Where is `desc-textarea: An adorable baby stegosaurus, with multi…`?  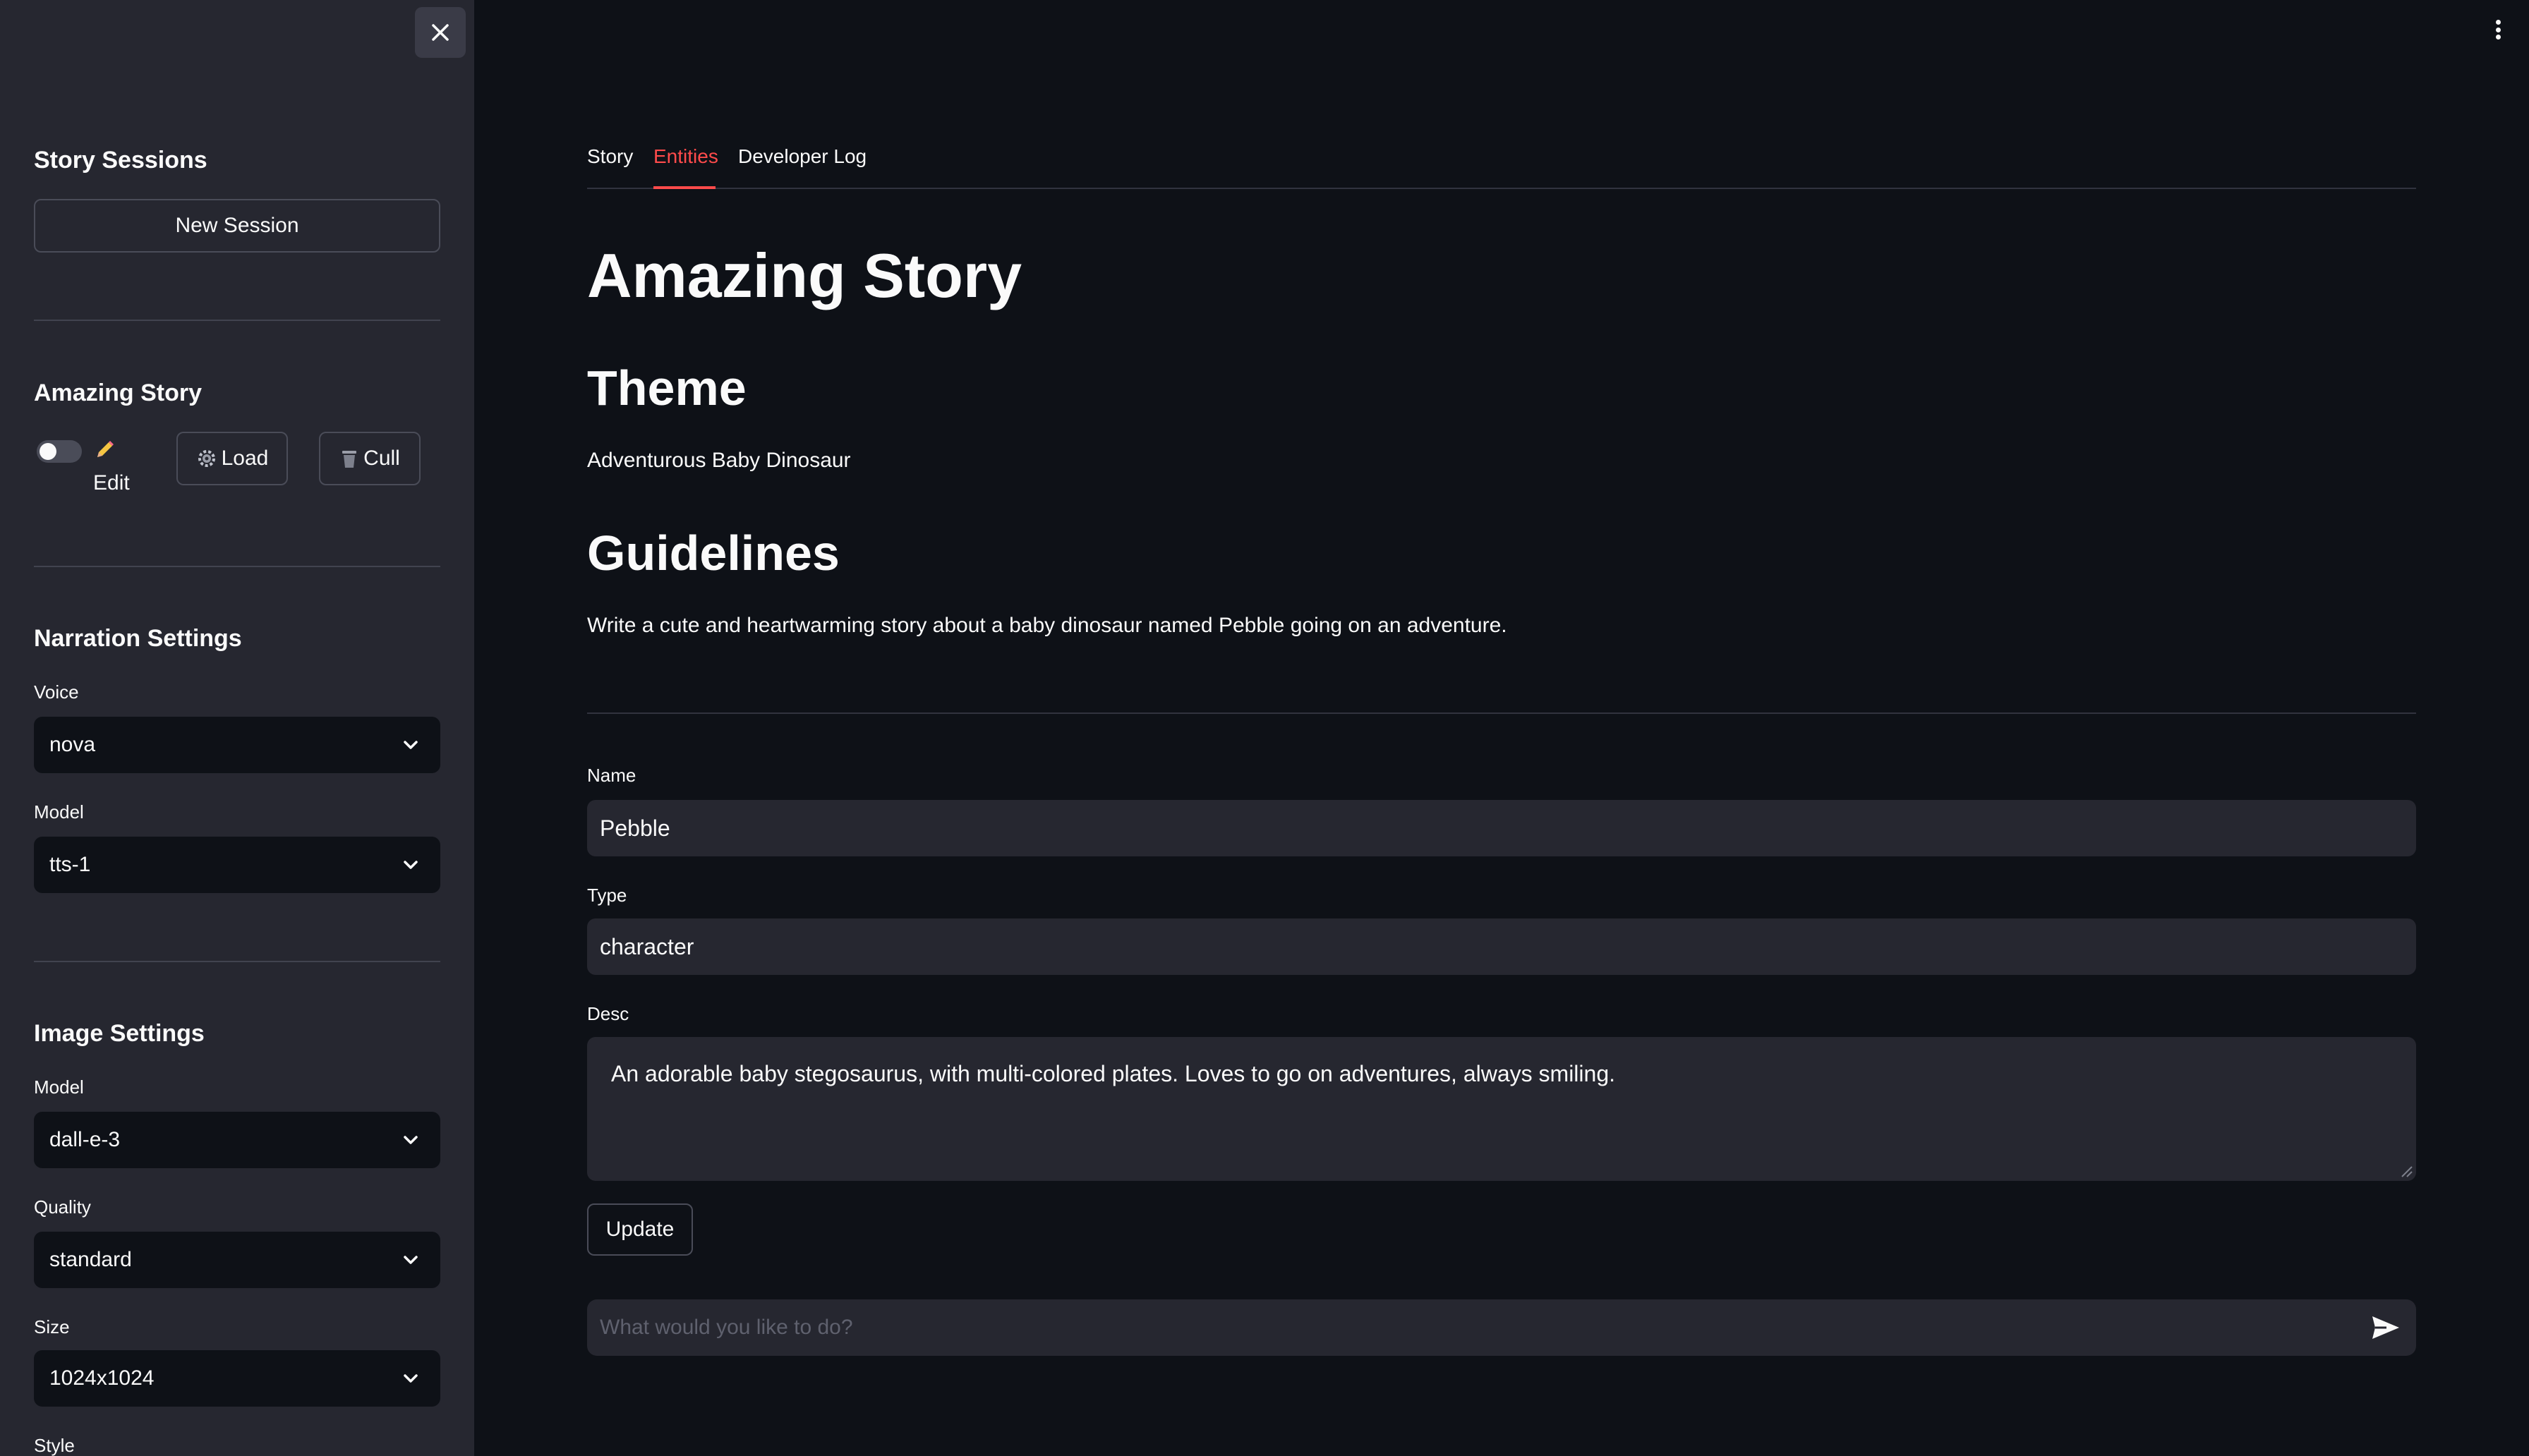 desc-textarea: An adorable baby stegosaurus, with multi… is located at coordinates (1501, 1109).